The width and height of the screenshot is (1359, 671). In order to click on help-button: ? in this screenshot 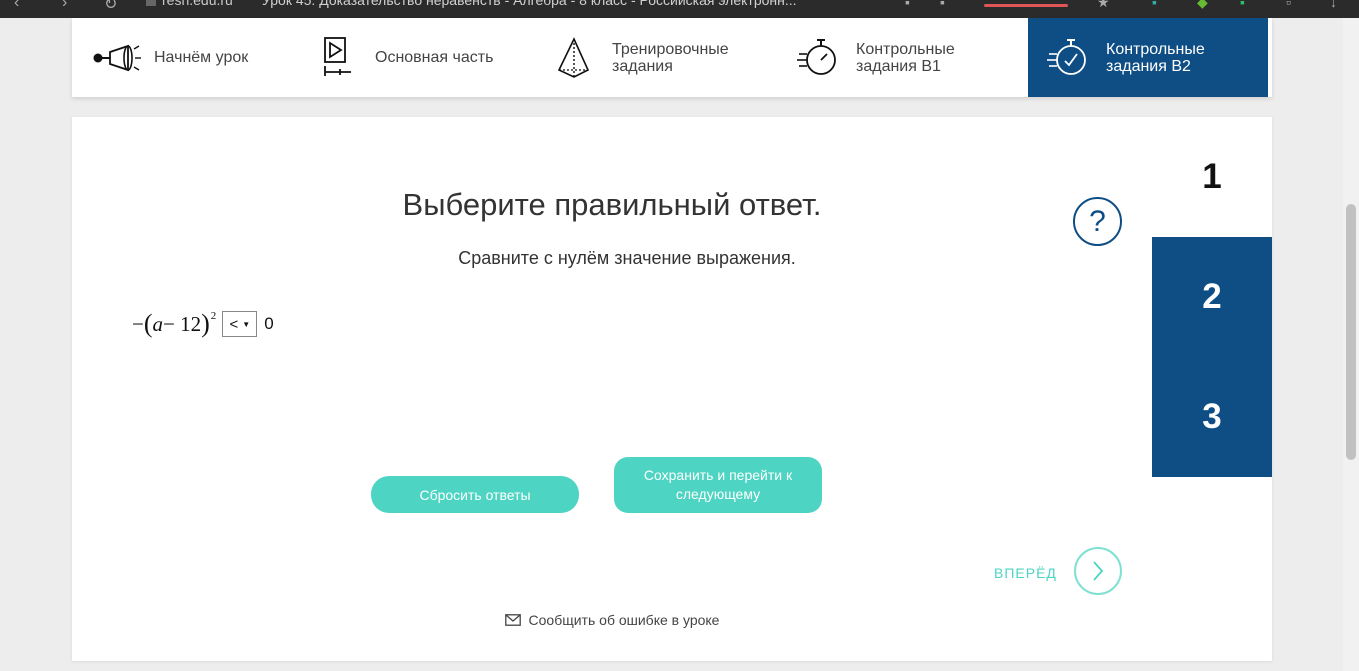, I will do `click(1097, 221)`.